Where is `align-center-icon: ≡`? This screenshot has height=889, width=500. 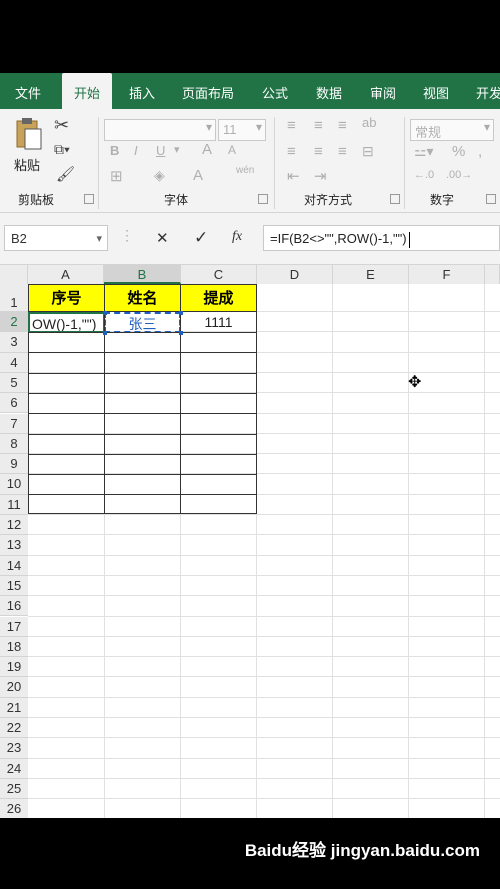 align-center-icon: ≡ is located at coordinates (318, 151).